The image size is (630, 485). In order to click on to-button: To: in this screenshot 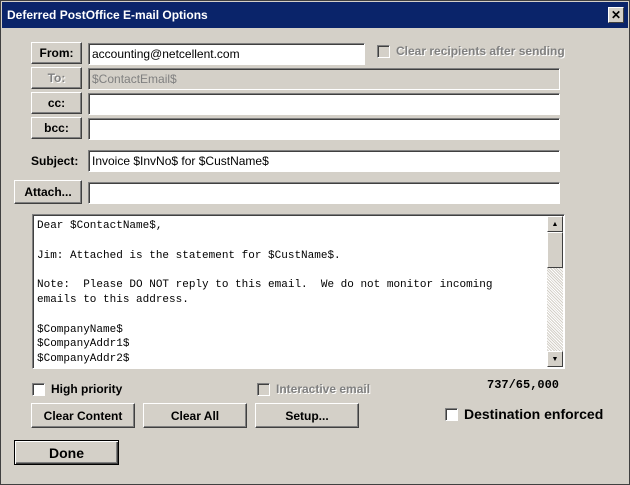, I will do `click(56, 78)`.